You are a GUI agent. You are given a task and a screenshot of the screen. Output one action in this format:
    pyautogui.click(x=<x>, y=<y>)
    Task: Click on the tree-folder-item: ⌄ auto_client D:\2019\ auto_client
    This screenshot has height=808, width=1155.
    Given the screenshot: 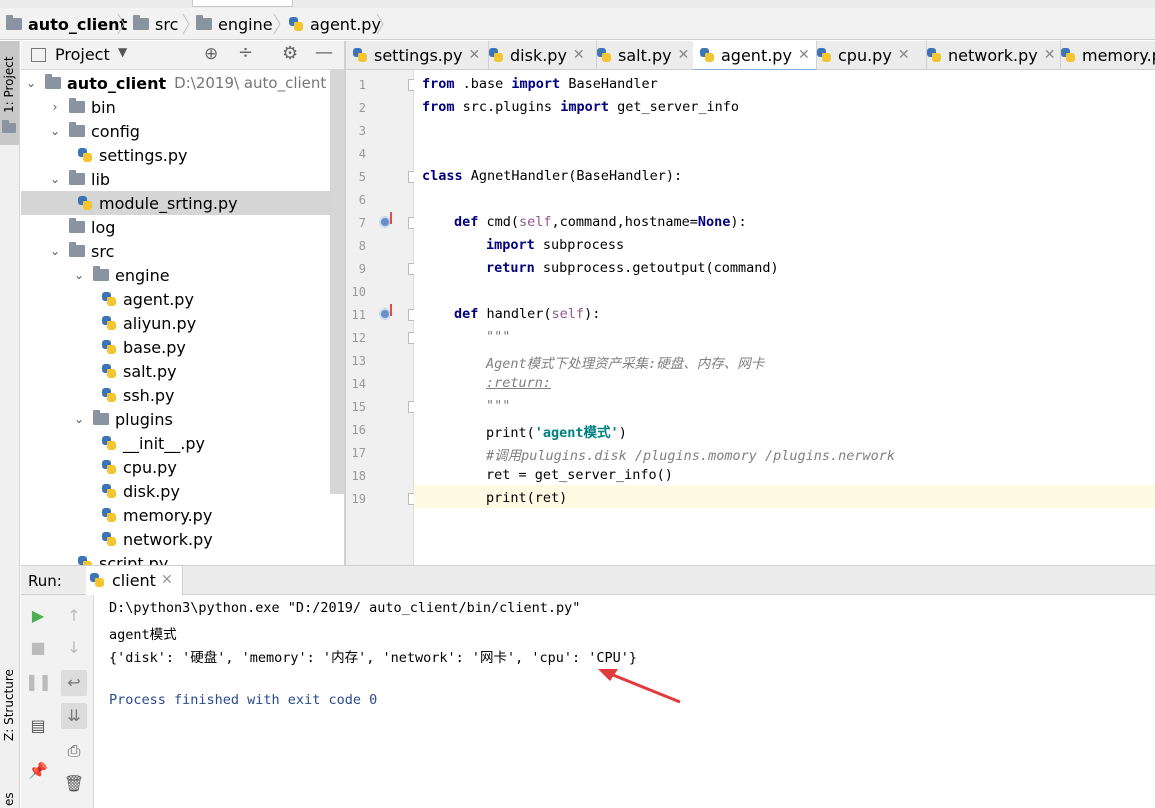 What is the action you would take?
    pyautogui.click(x=176, y=83)
    